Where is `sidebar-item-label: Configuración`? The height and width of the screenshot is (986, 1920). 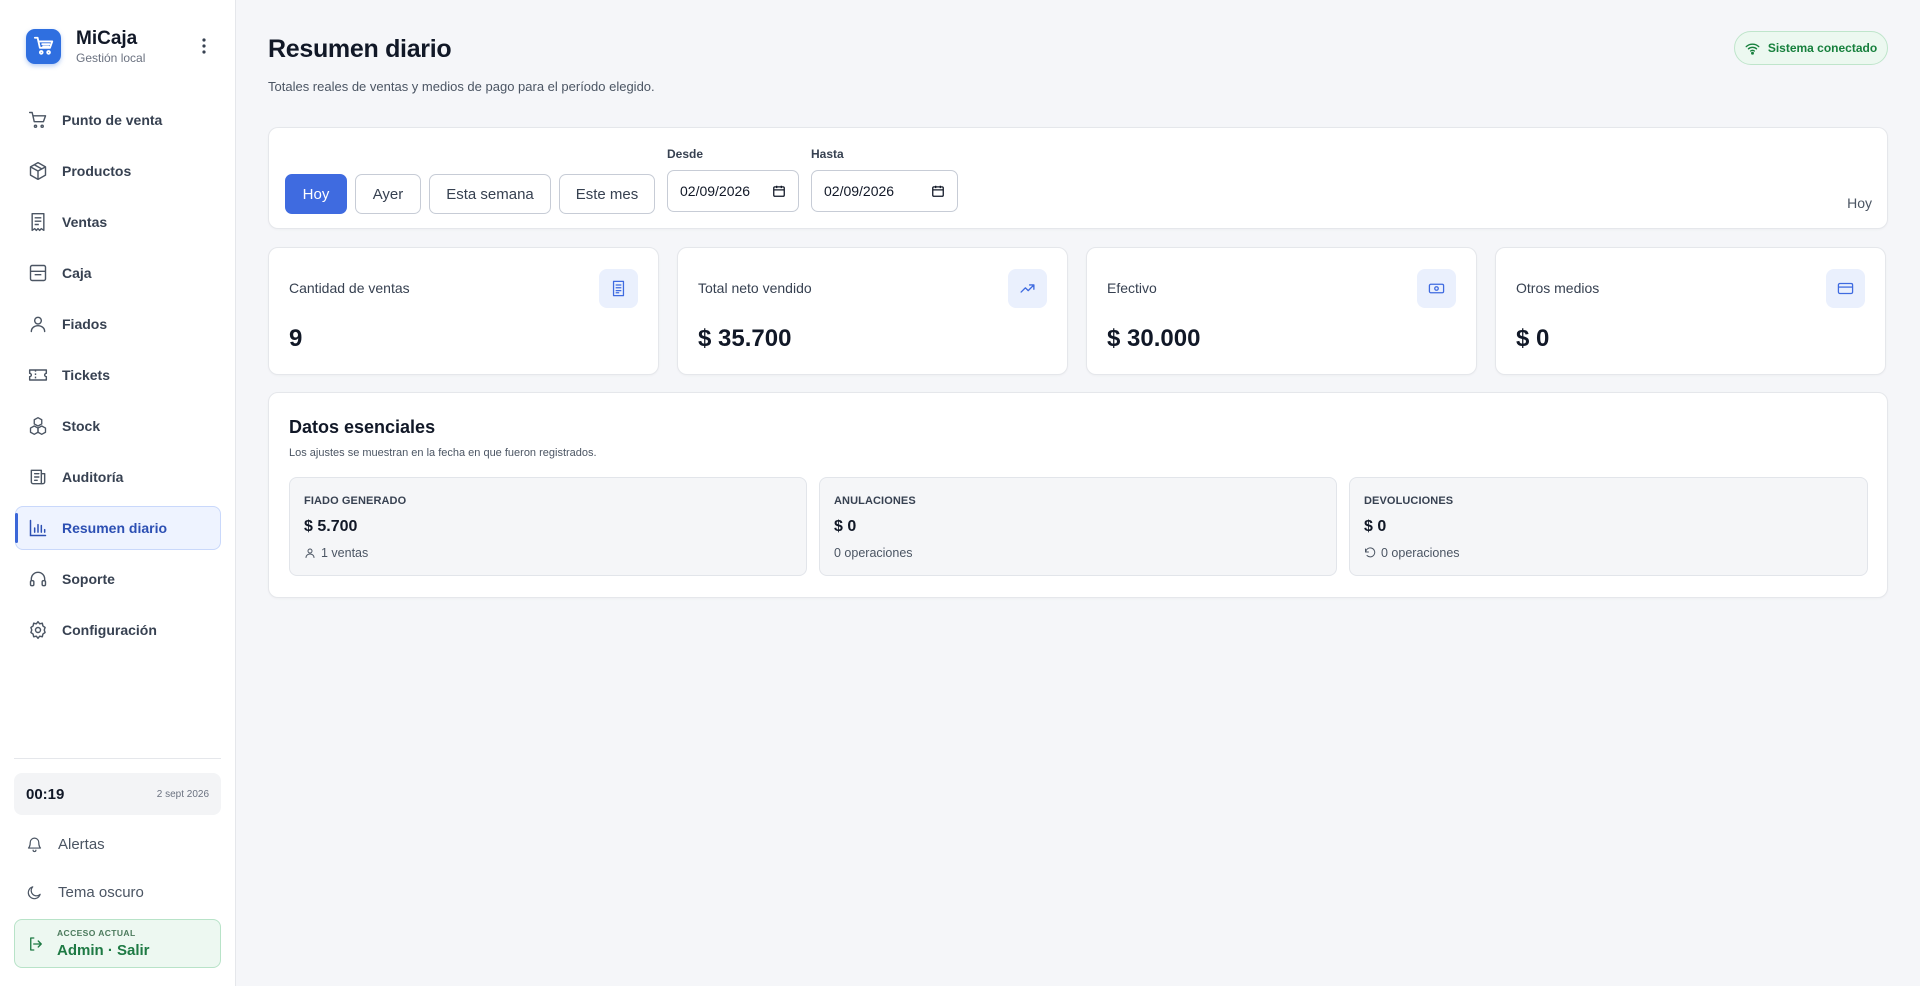
sidebar-item-label: Configuración is located at coordinates (109, 630).